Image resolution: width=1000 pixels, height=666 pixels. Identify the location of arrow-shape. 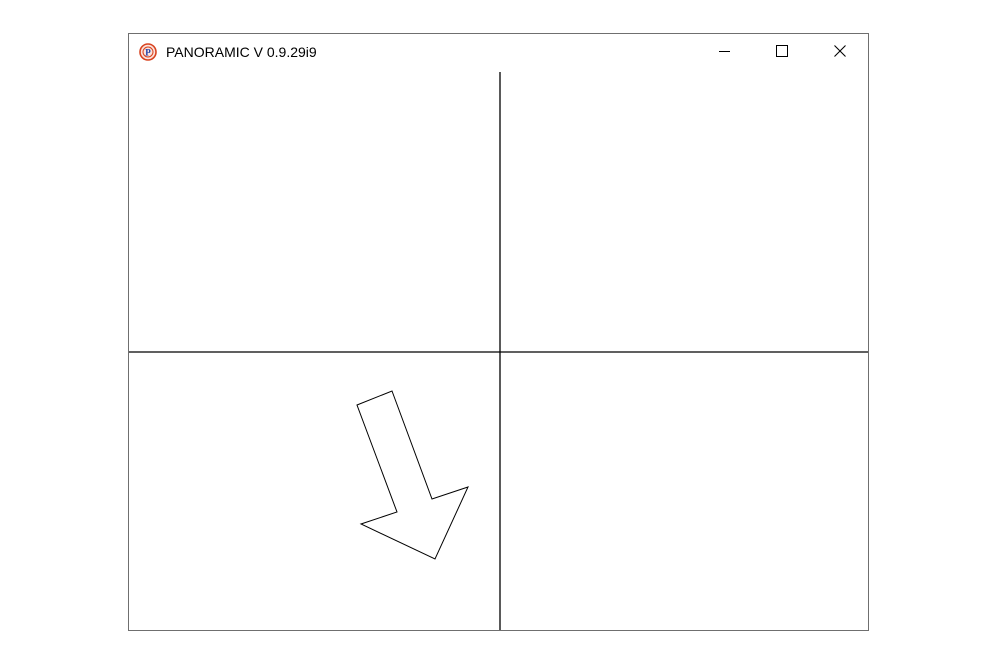
(412, 475).